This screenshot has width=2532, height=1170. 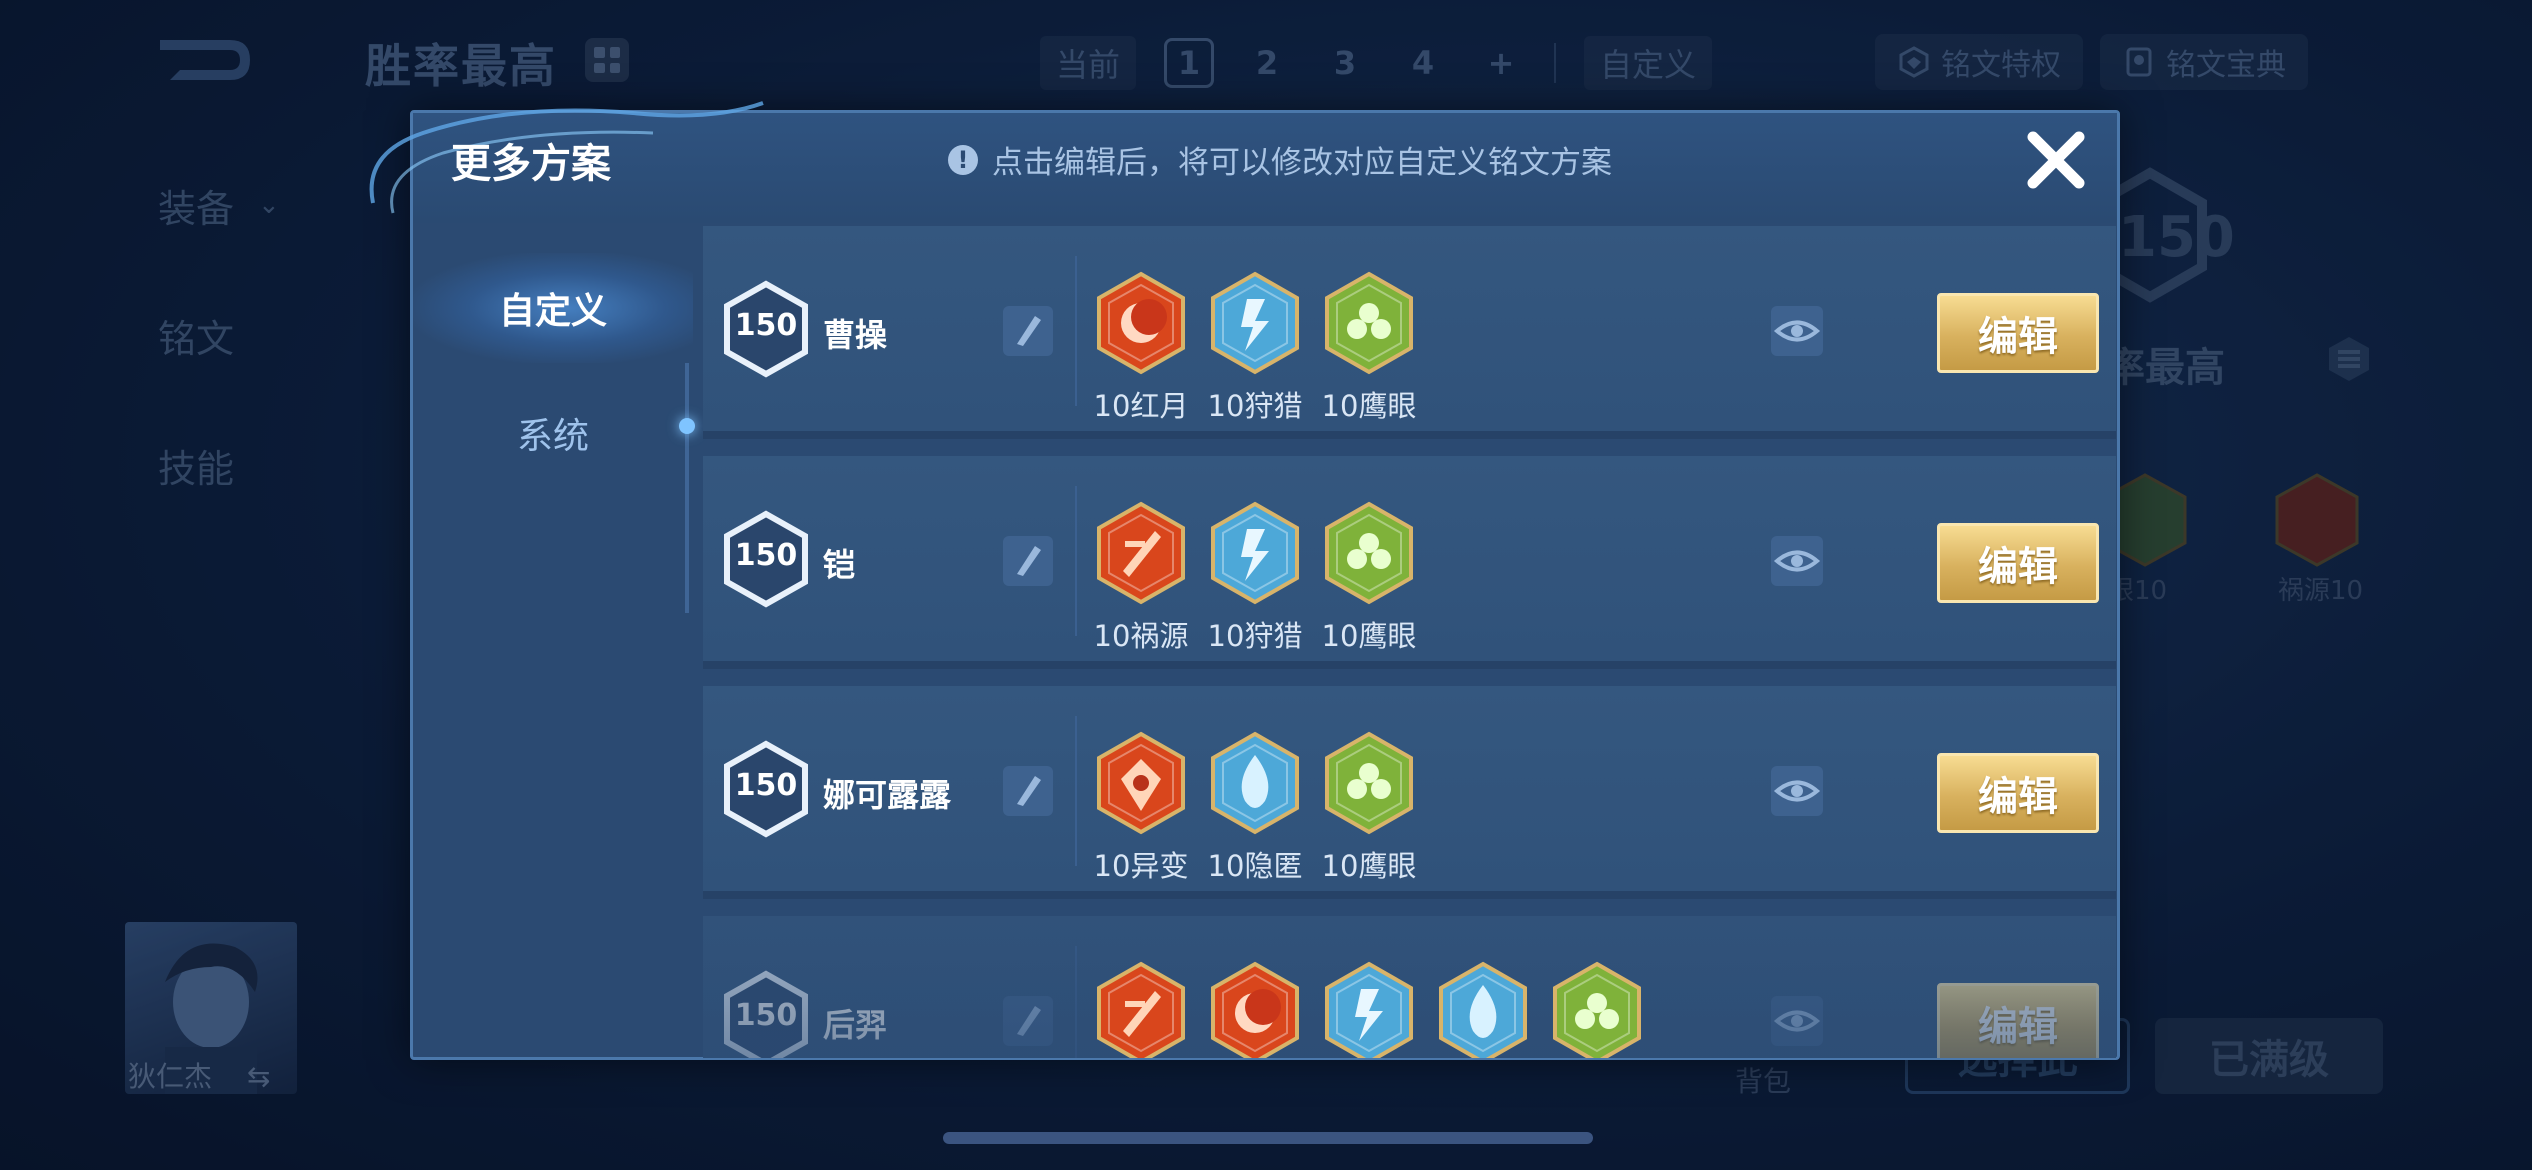 I want to click on hero-name-text: 狄仁杰, so click(x=170, y=1076).